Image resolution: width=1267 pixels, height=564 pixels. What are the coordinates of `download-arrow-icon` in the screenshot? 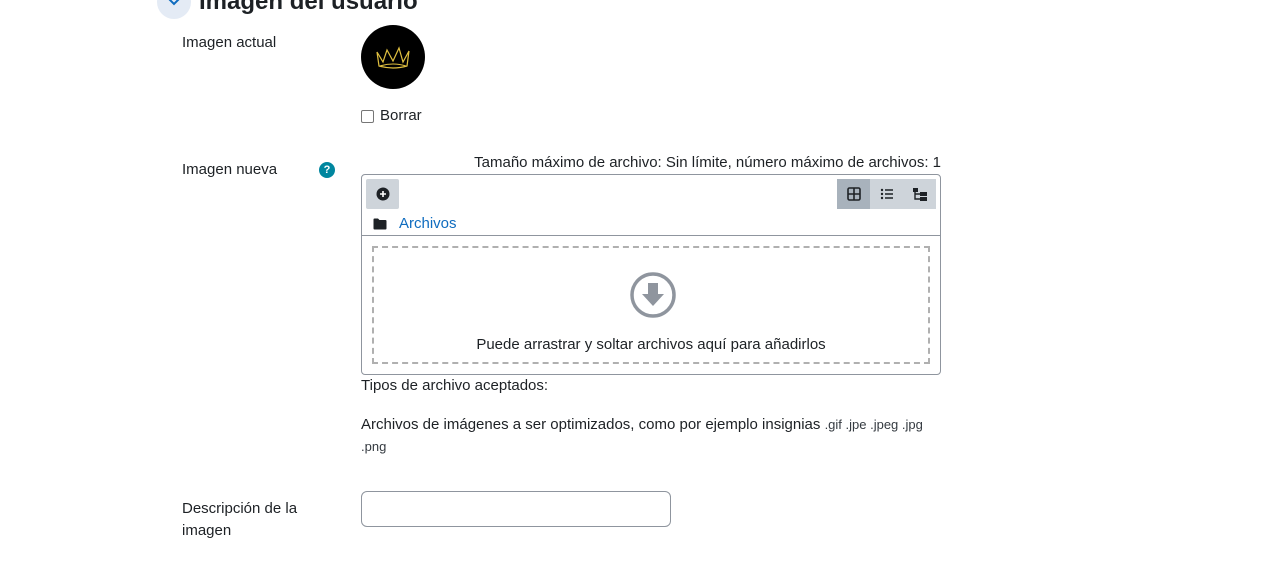 It's located at (653, 295).